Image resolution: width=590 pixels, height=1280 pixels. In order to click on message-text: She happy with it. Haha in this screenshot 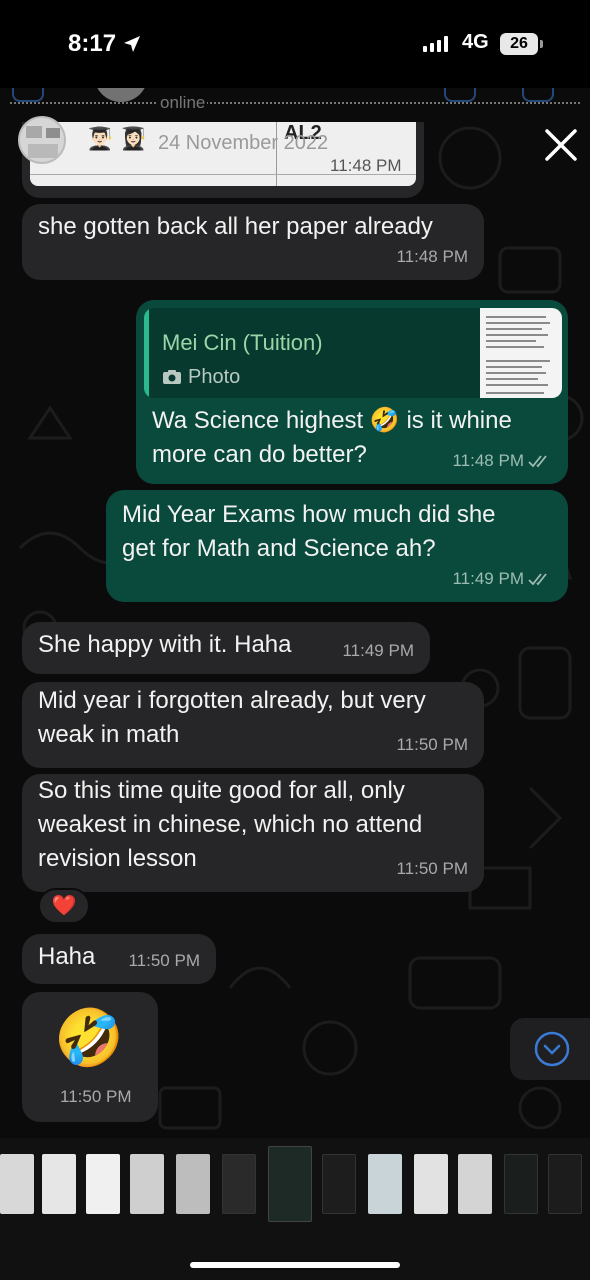, I will do `click(165, 644)`.